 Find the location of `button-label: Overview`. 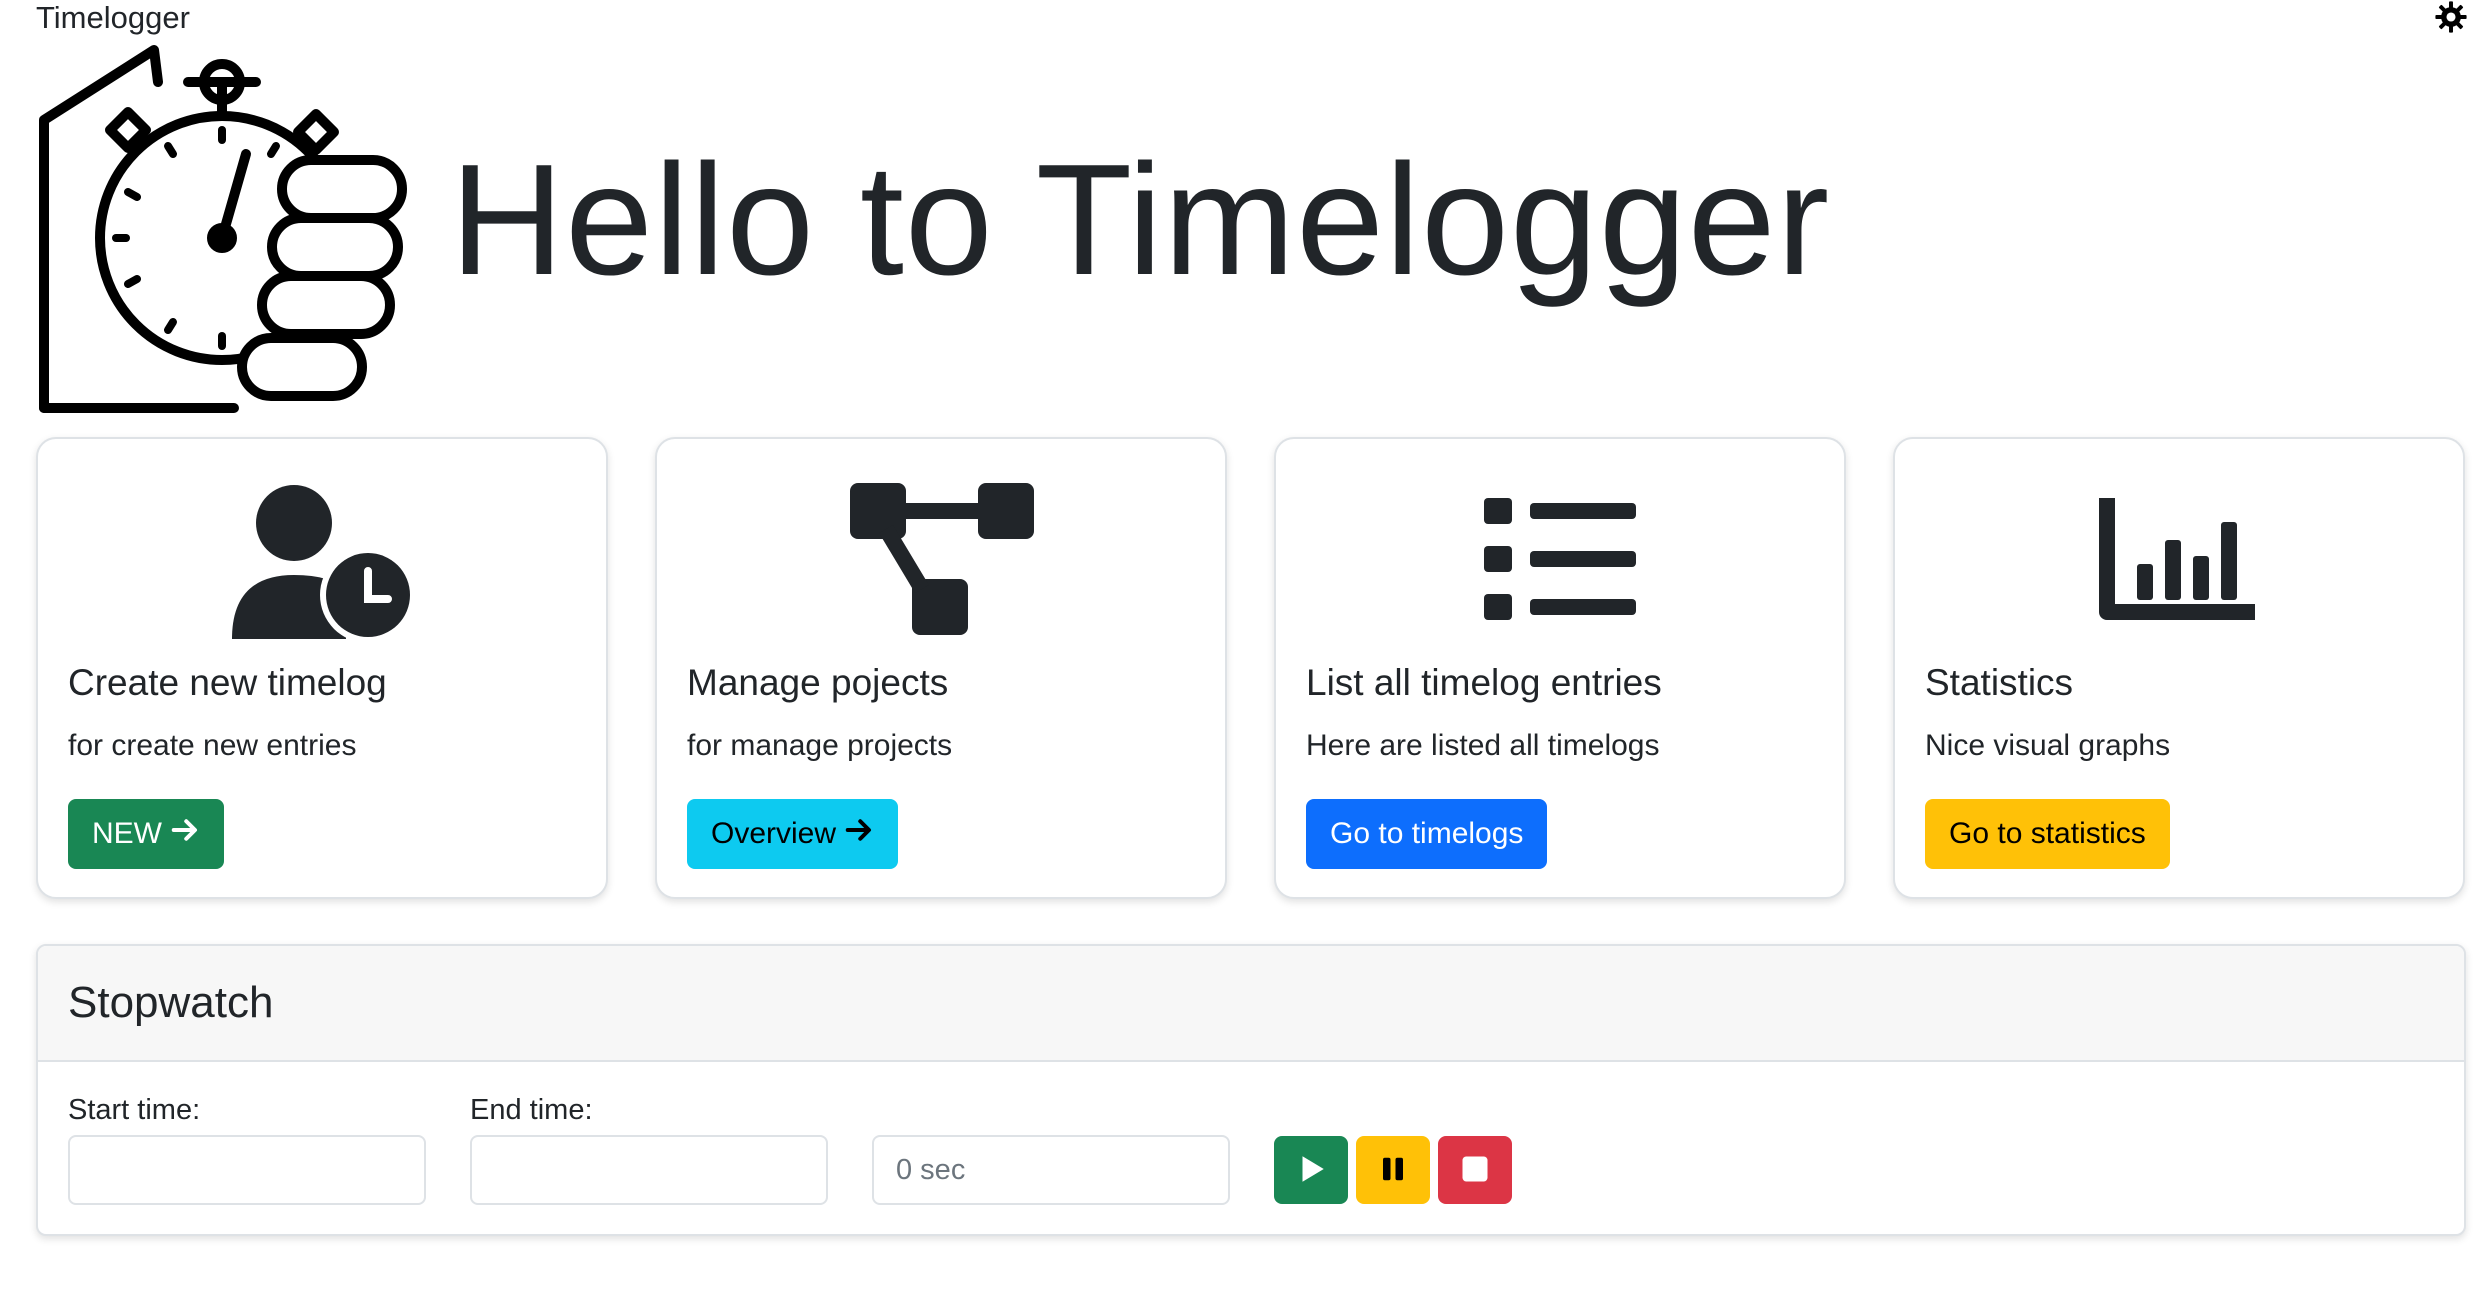

button-label: Overview is located at coordinates (774, 833).